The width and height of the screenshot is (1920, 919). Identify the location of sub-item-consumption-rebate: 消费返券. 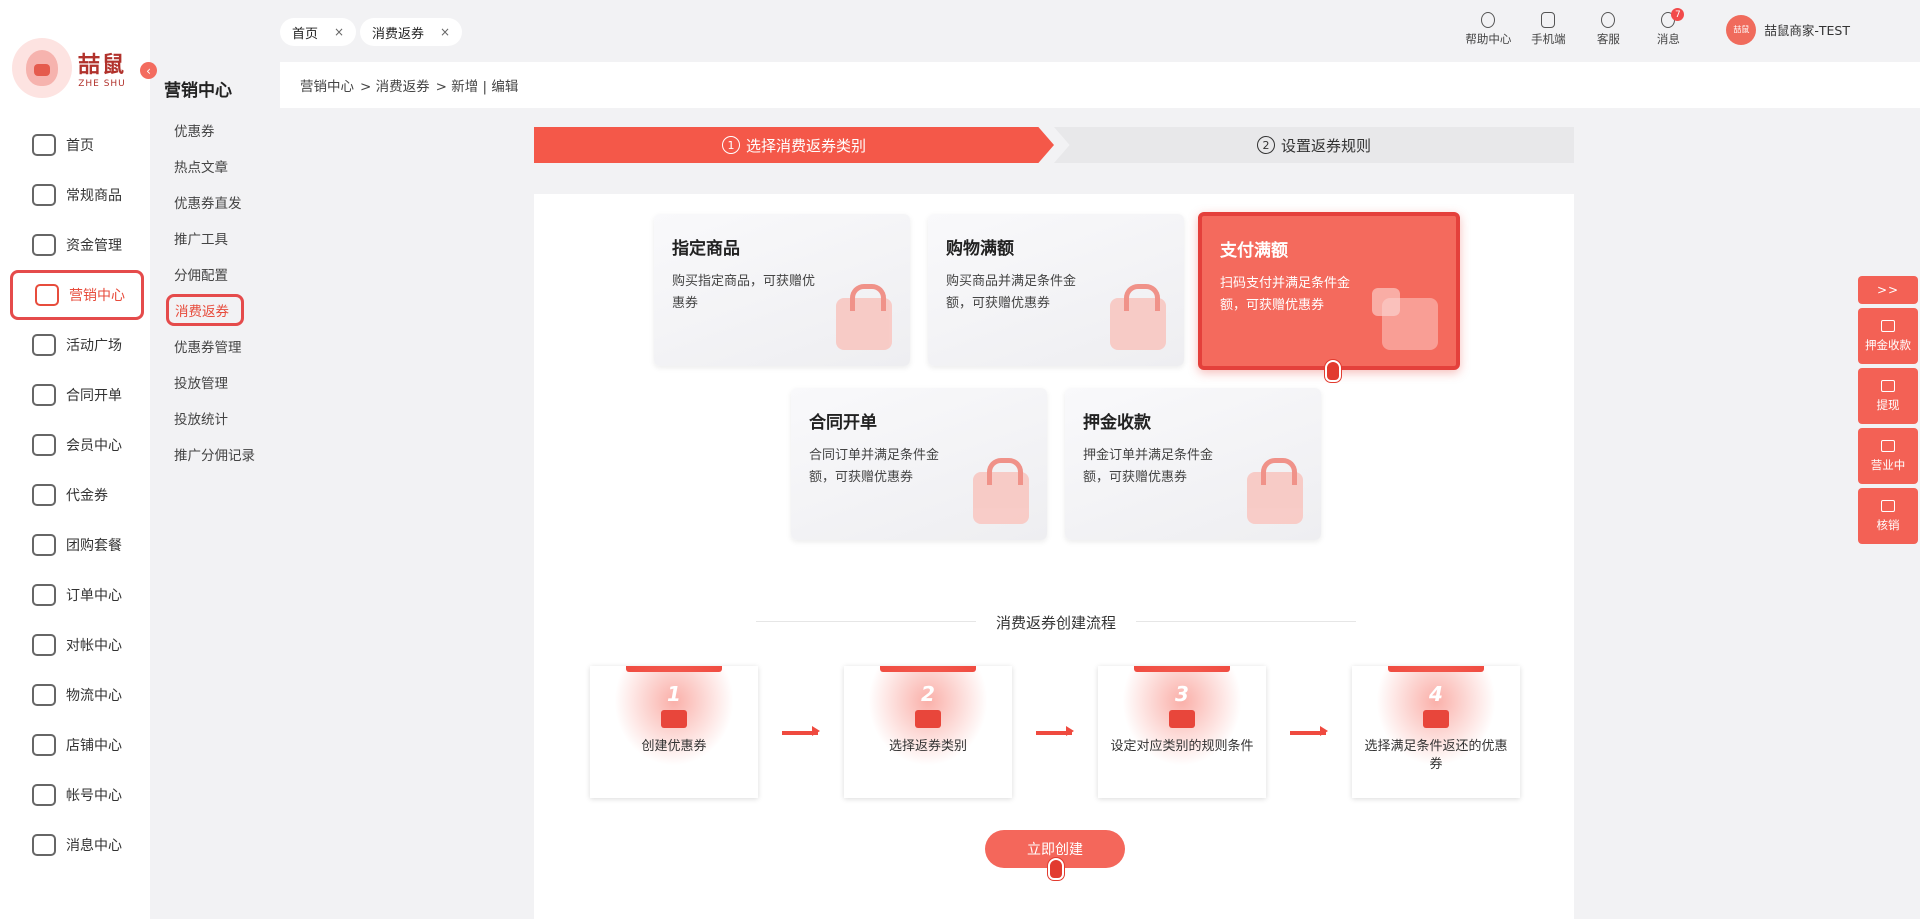
(205, 310).